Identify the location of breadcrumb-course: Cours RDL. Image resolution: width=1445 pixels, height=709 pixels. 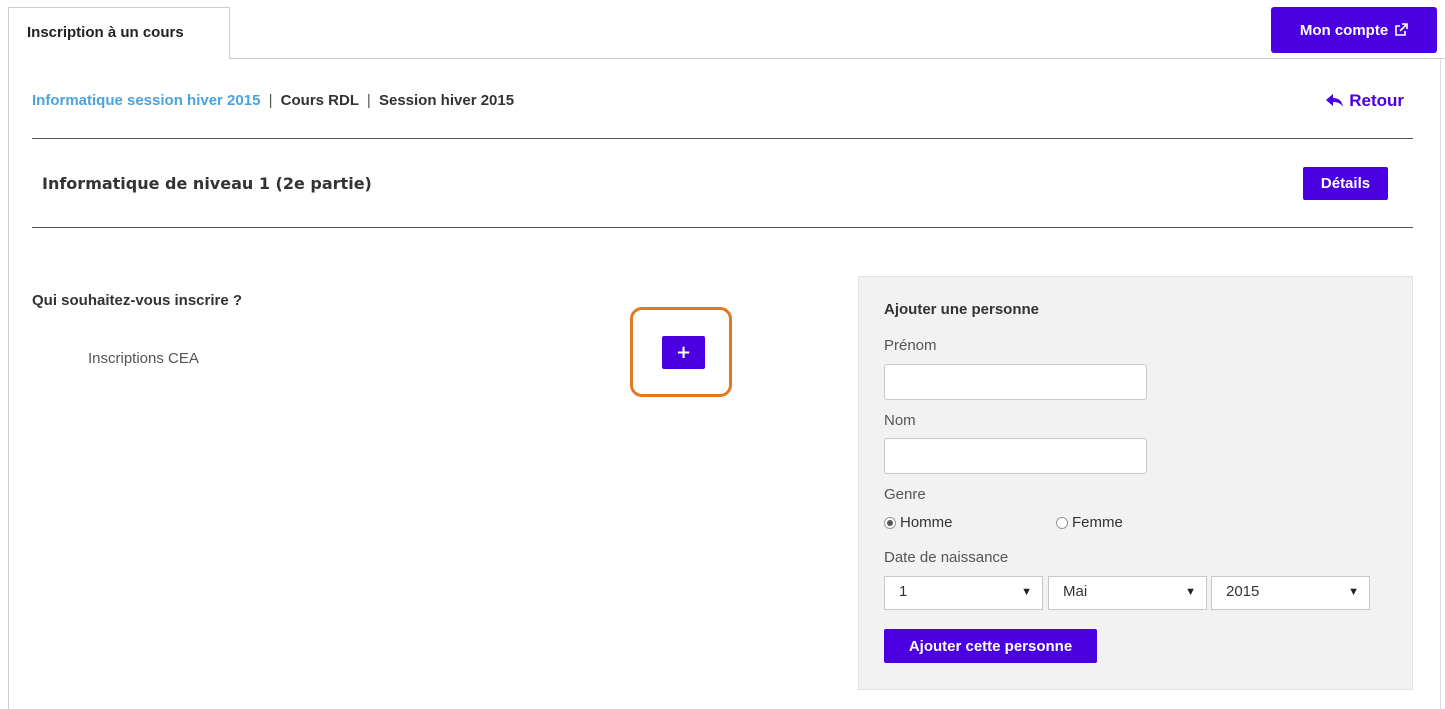
(319, 100).